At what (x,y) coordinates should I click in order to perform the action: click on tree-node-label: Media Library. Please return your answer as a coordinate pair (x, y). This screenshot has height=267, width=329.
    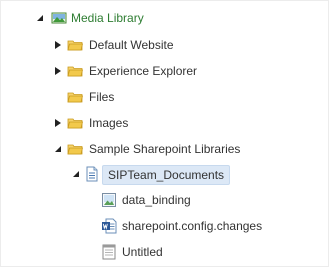
    Looking at the image, I should click on (107, 18).